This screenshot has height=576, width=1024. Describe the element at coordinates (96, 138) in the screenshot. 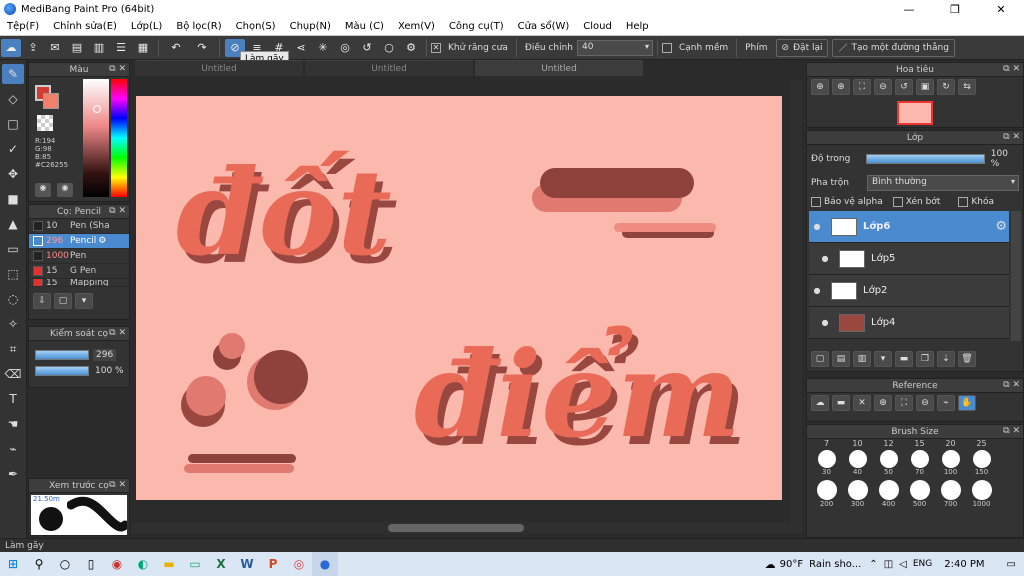

I see `saturation-value-picker` at that location.